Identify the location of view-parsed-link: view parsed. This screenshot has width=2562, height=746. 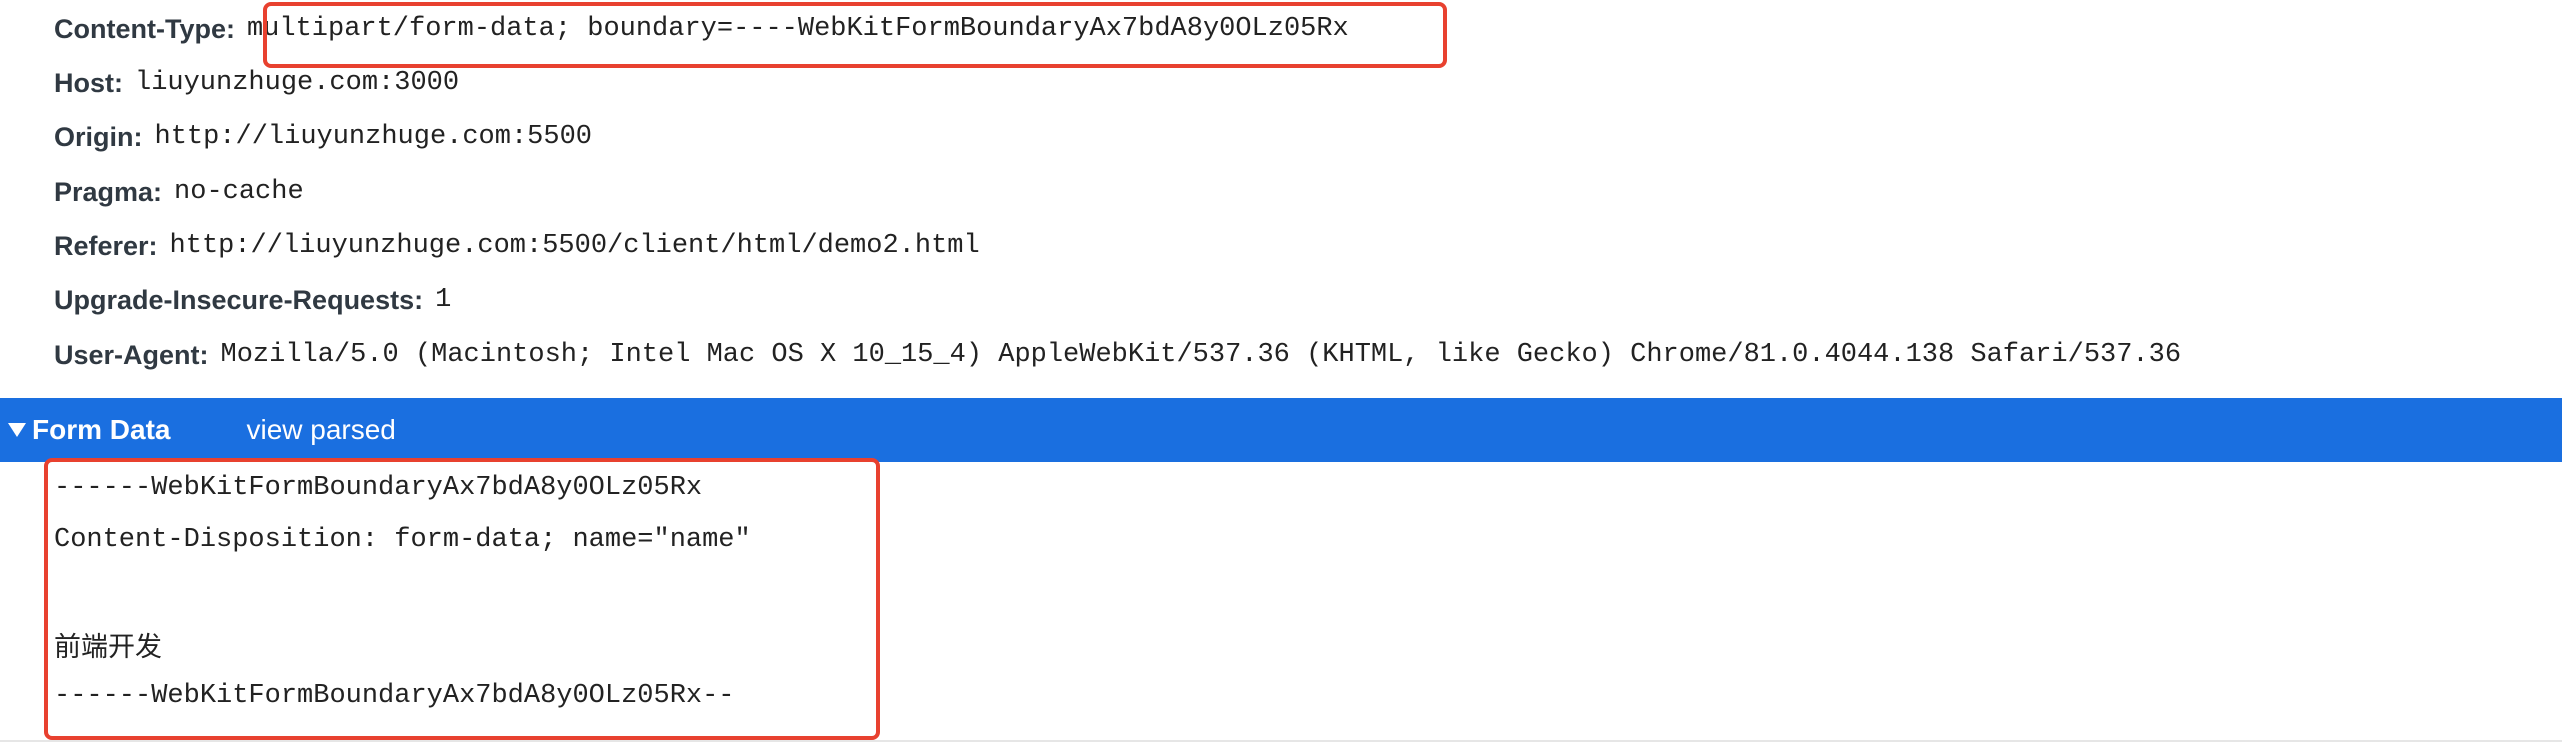
(320, 430).